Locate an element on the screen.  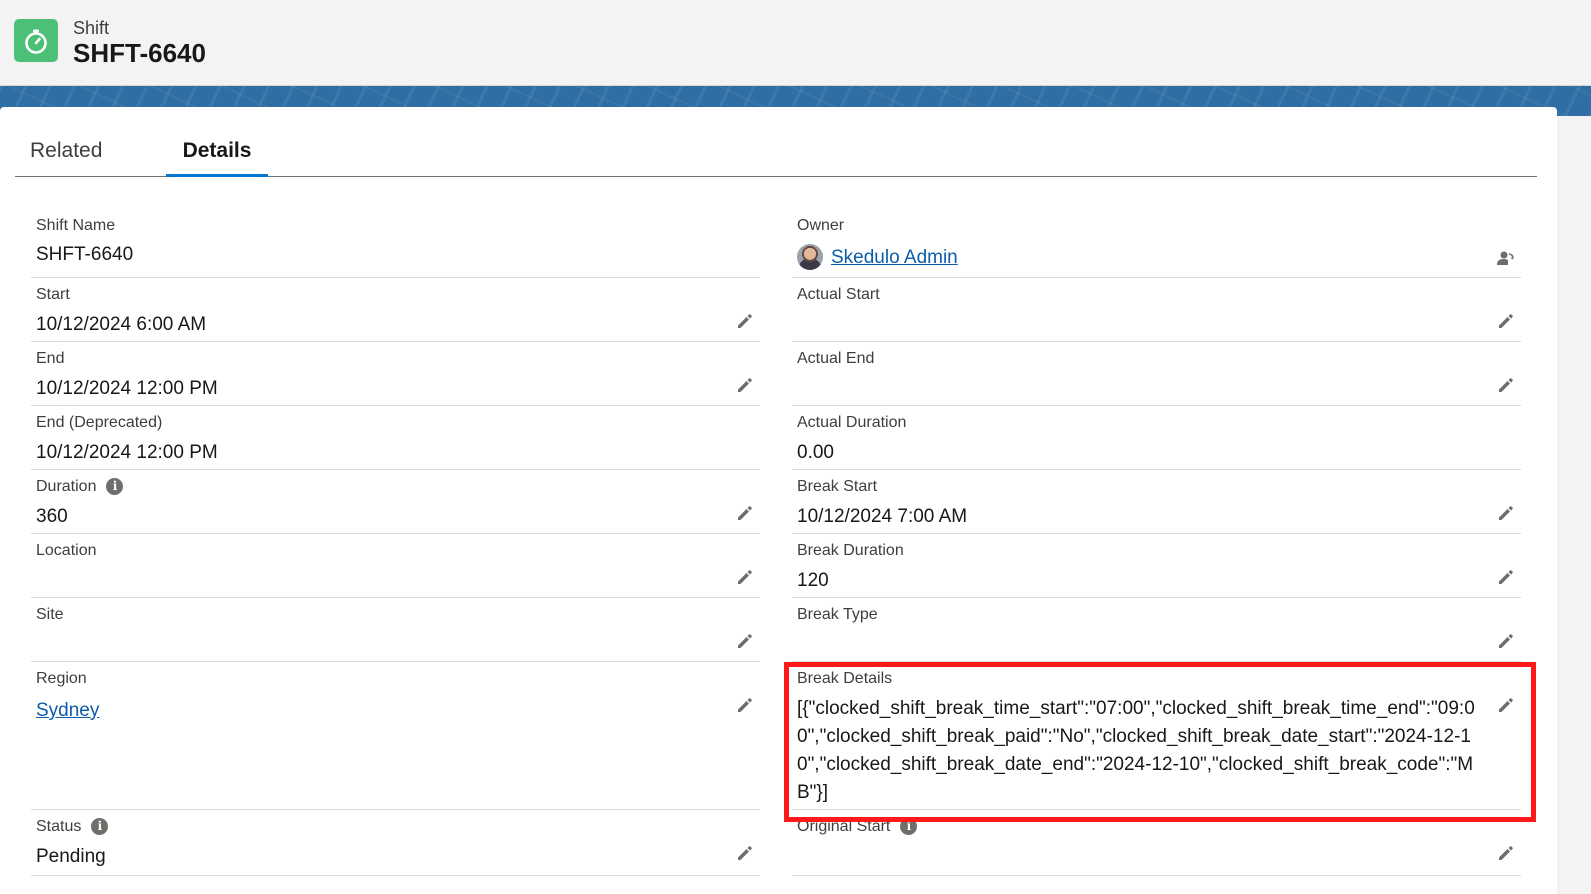
field-label-row: Status i is located at coordinates (72, 827).